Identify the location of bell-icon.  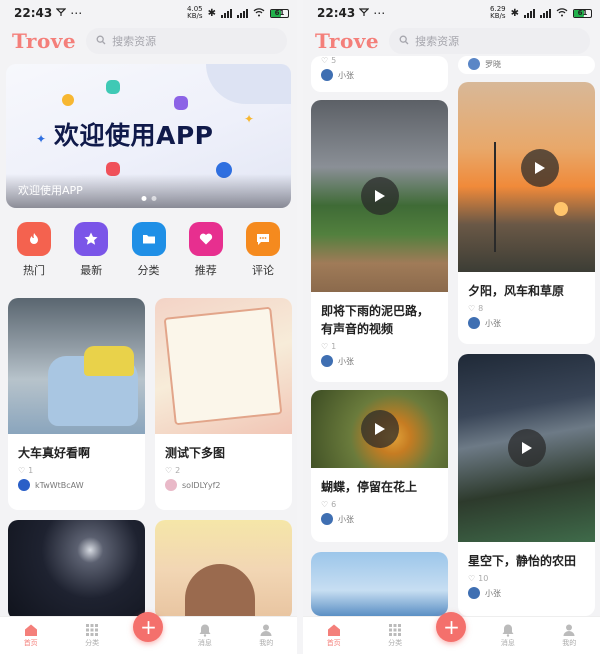
(508, 630).